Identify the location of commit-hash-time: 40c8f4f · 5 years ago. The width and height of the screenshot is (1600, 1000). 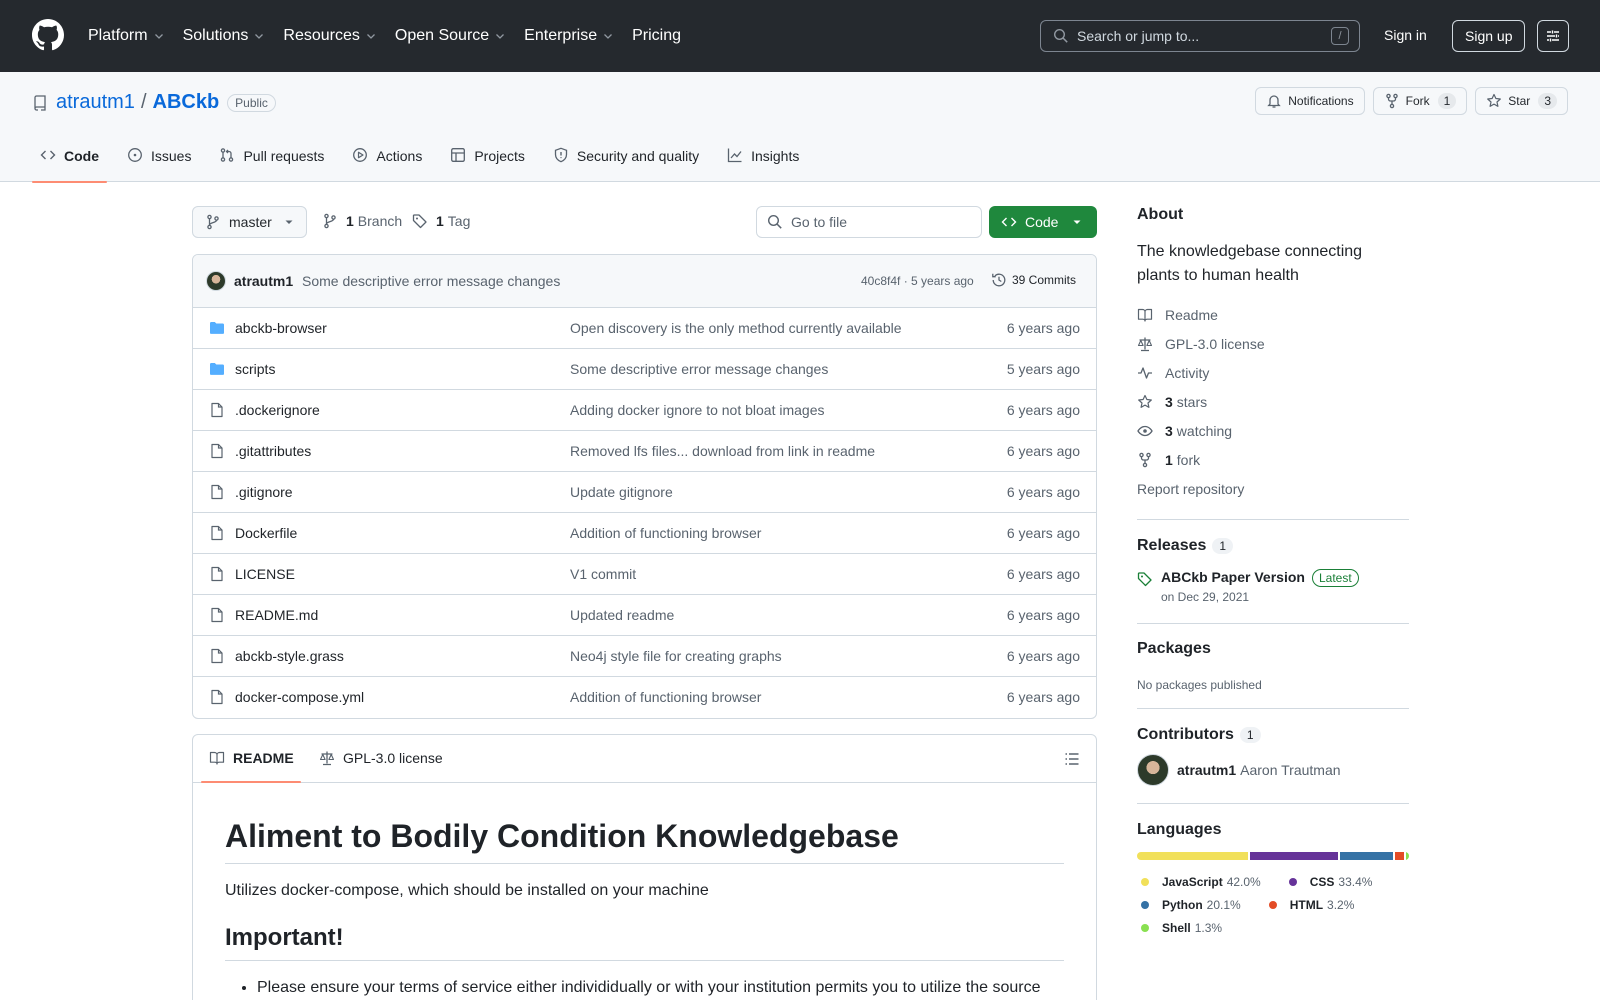
(917, 281).